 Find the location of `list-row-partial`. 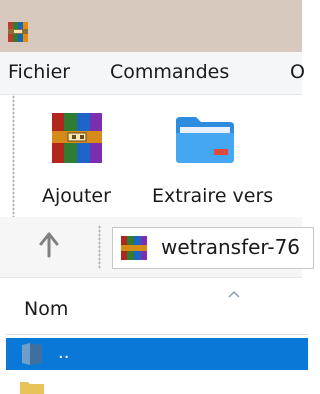

list-row-partial is located at coordinates (157, 384).